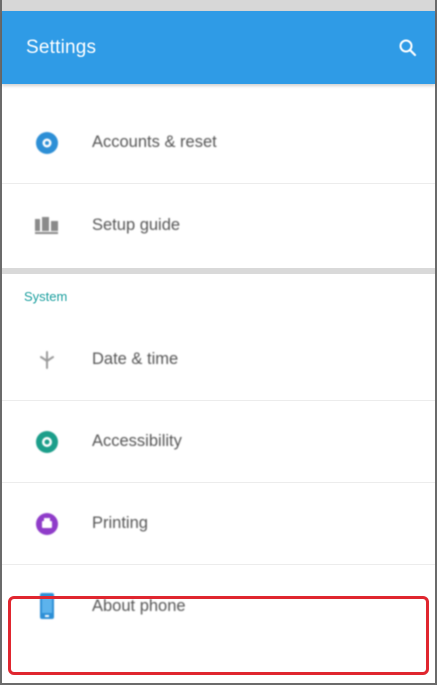  Describe the element at coordinates (154, 142) in the screenshot. I see `settings-item-label: Accounts & reset` at that location.